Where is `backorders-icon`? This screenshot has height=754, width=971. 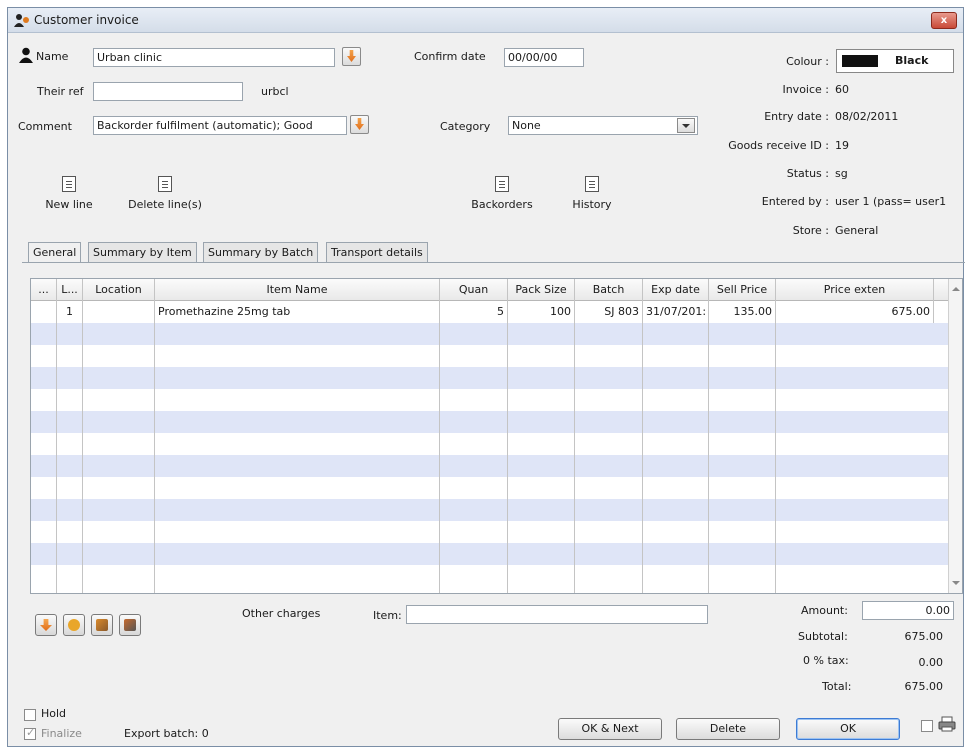
backorders-icon is located at coordinates (502, 184).